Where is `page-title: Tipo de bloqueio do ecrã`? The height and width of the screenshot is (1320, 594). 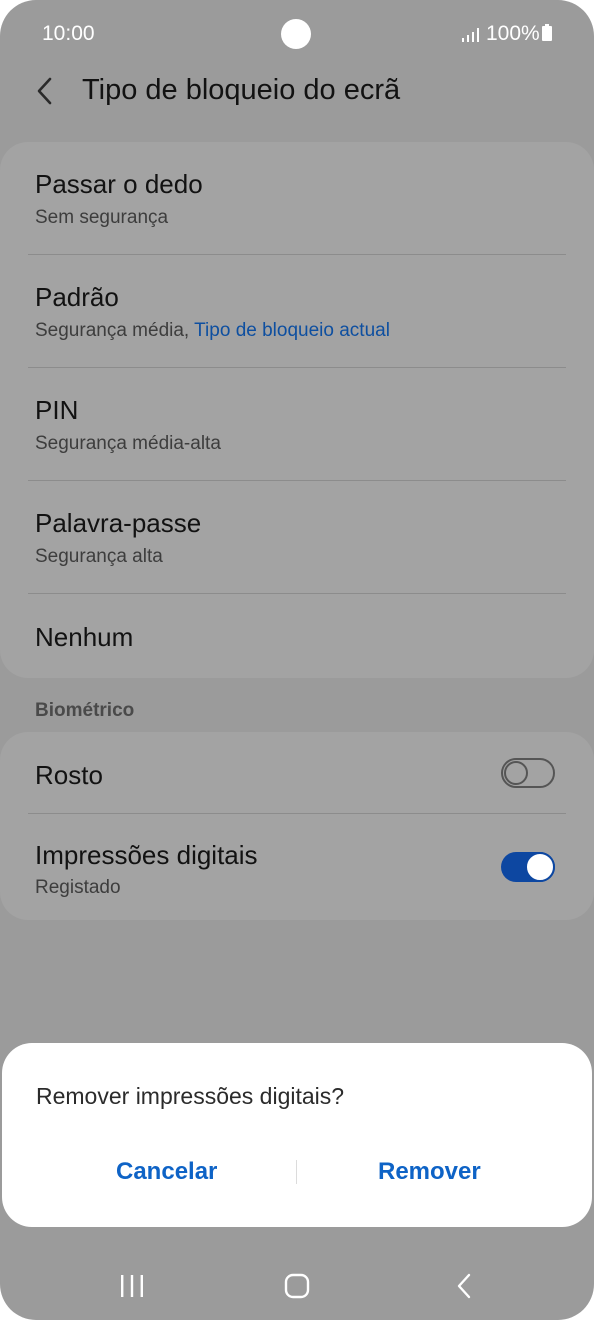 page-title: Tipo de bloqueio do ecrã is located at coordinates (241, 90).